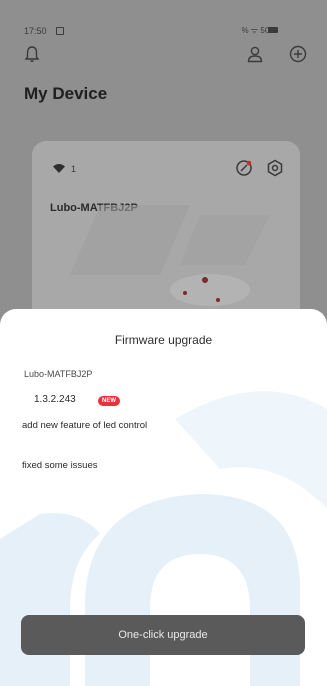  Describe the element at coordinates (59, 168) in the screenshot. I see `wifi-icon` at that location.